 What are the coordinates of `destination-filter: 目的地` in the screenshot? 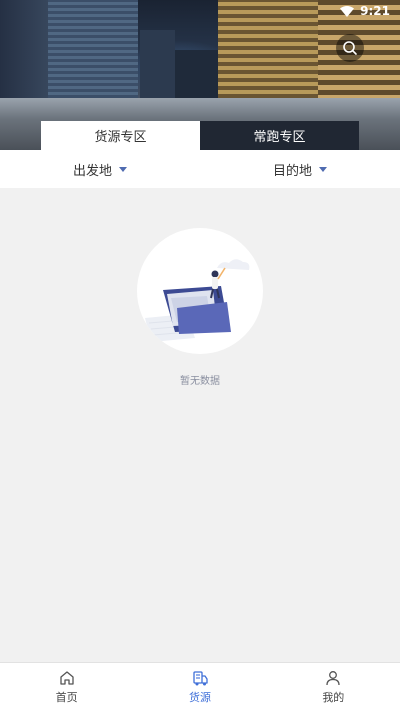 It's located at (300, 169).